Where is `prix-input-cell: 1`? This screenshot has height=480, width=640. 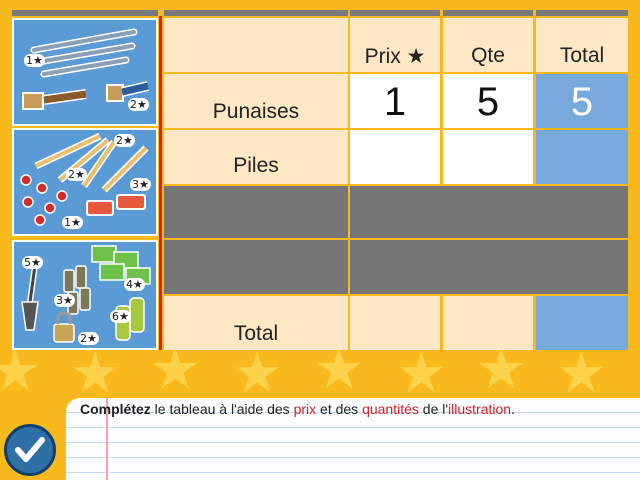
prix-input-cell: 1 is located at coordinates (395, 101).